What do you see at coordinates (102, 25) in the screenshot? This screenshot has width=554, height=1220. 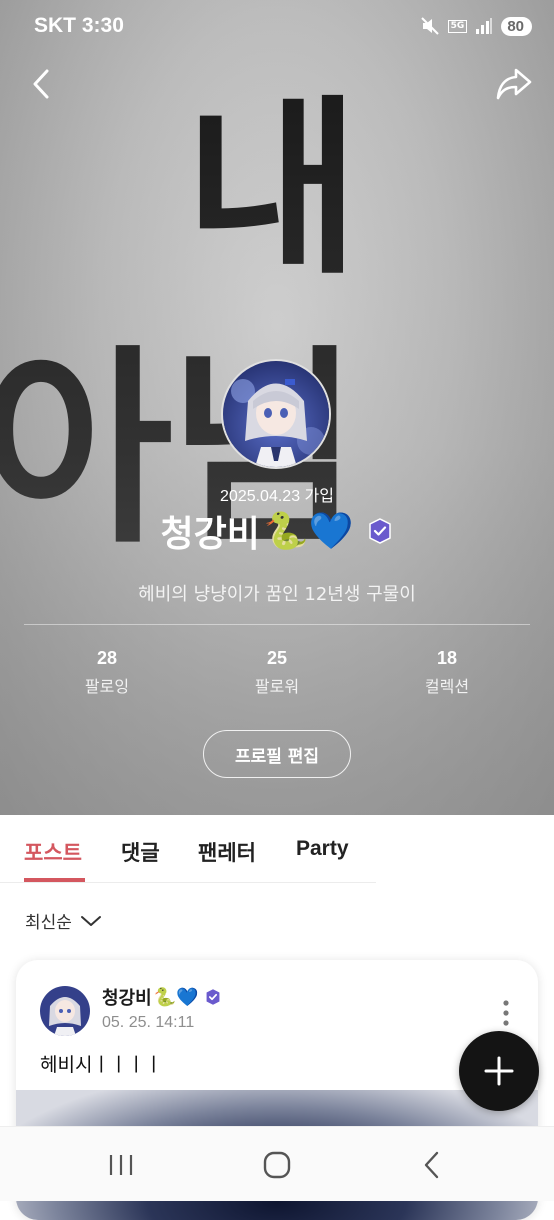 I see `clock: 3:30` at bounding box center [102, 25].